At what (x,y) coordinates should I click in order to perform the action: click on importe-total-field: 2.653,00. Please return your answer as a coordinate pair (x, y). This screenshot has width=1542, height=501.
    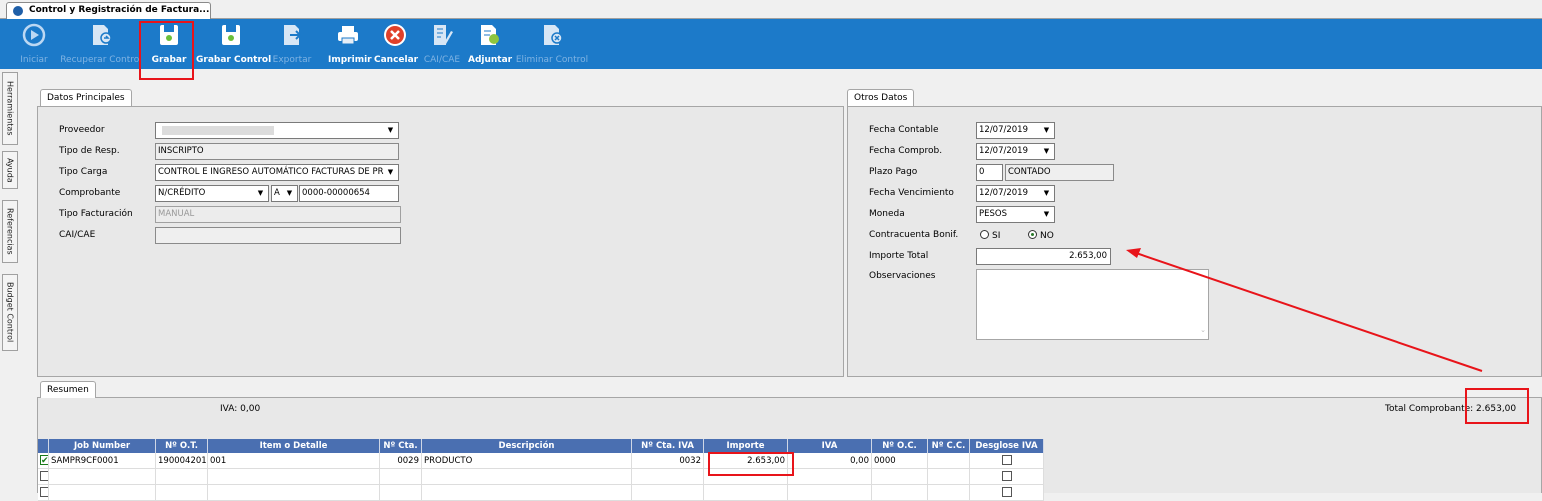
    Looking at the image, I should click on (1043, 256).